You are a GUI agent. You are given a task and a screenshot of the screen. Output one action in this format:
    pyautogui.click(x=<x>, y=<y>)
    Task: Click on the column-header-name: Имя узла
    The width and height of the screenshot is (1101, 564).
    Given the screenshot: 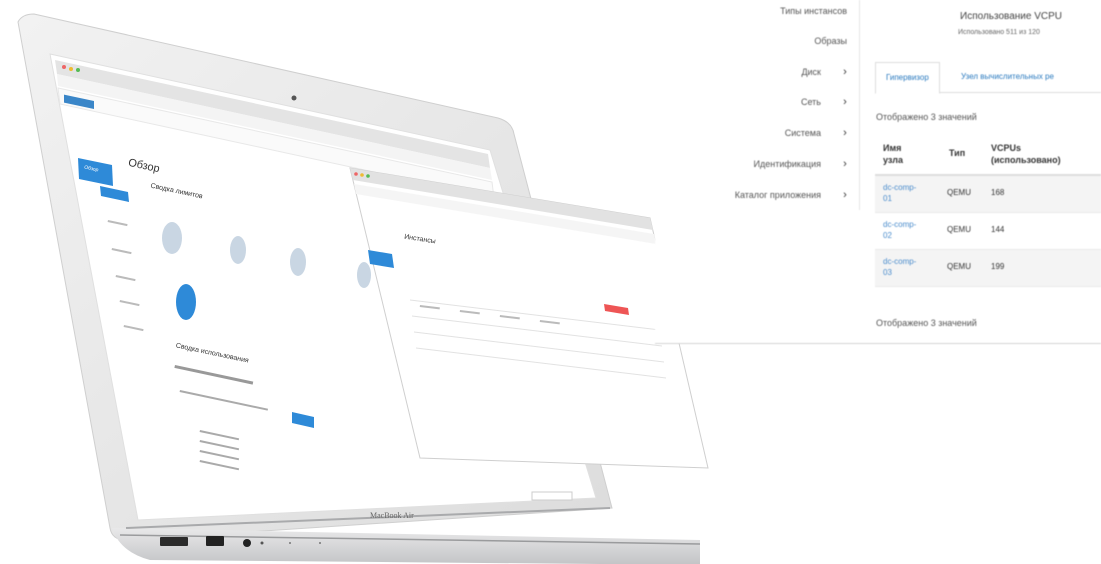 What is the action you would take?
    pyautogui.click(x=902, y=154)
    